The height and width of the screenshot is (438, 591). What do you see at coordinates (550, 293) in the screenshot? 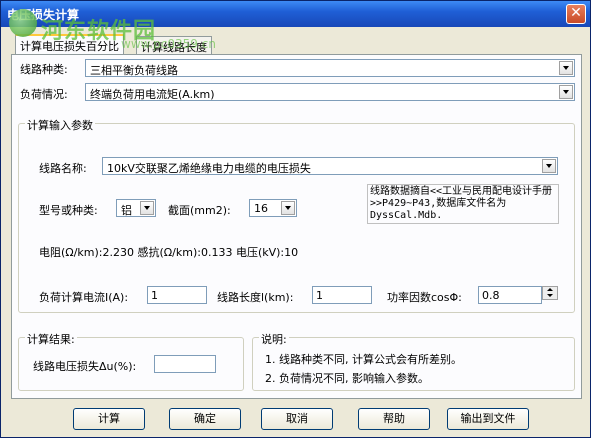
I see `power-factor-spinner` at bounding box center [550, 293].